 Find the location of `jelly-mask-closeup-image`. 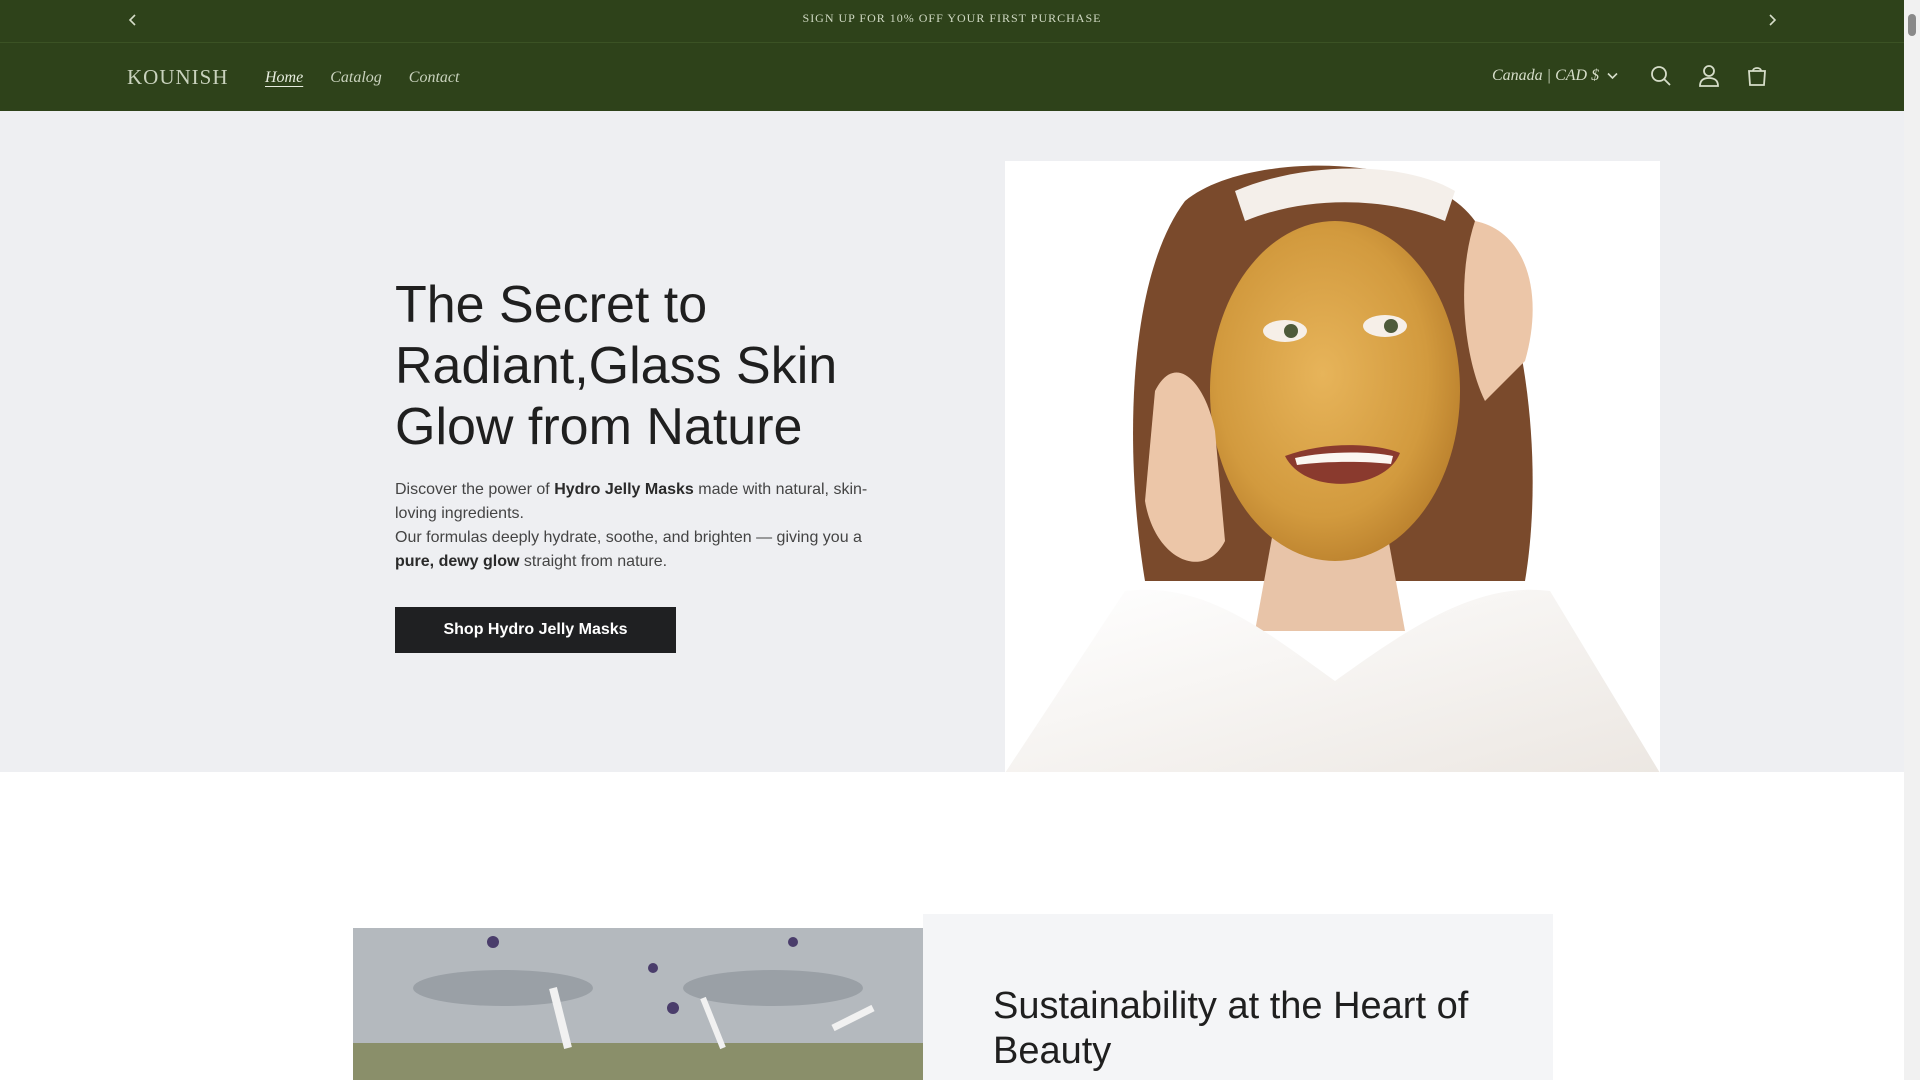

jelly-mask-closeup-image is located at coordinates (638, 1004).